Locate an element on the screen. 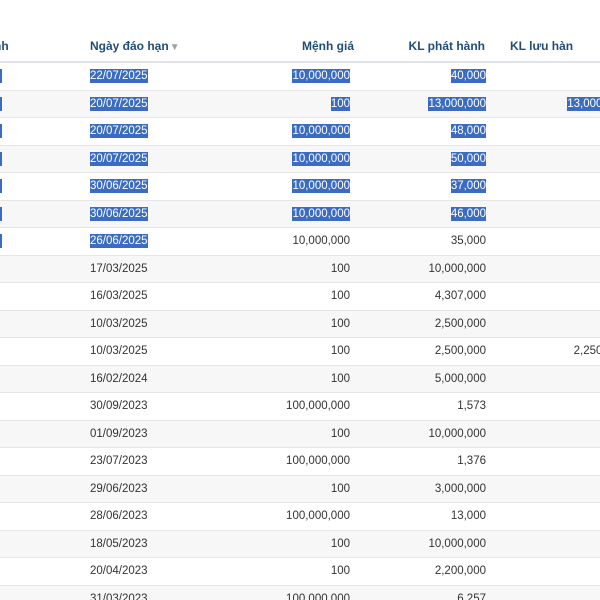 Image resolution: width=600 pixels, height=600 pixels. cell-issued-volume: 1,376 is located at coordinates (423, 461).